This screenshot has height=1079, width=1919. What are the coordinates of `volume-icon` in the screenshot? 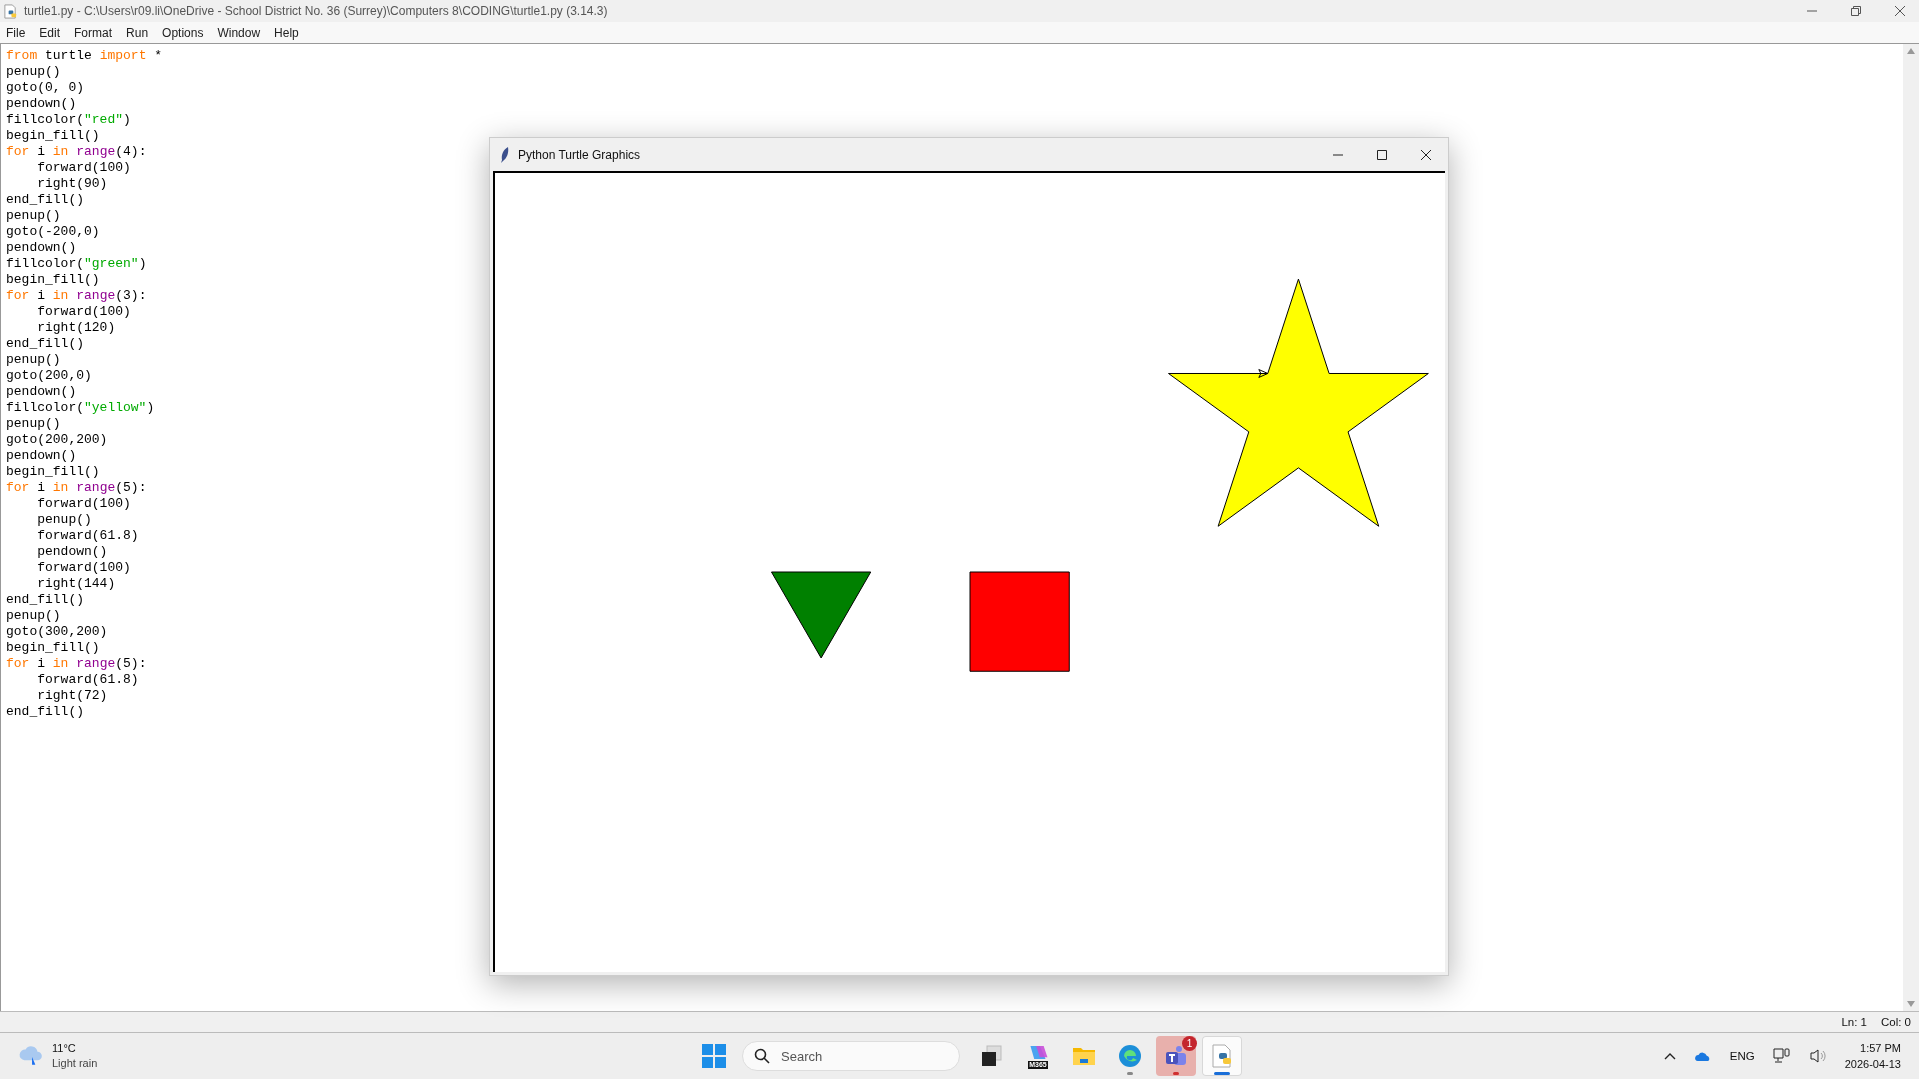 It's located at (1817, 1056).